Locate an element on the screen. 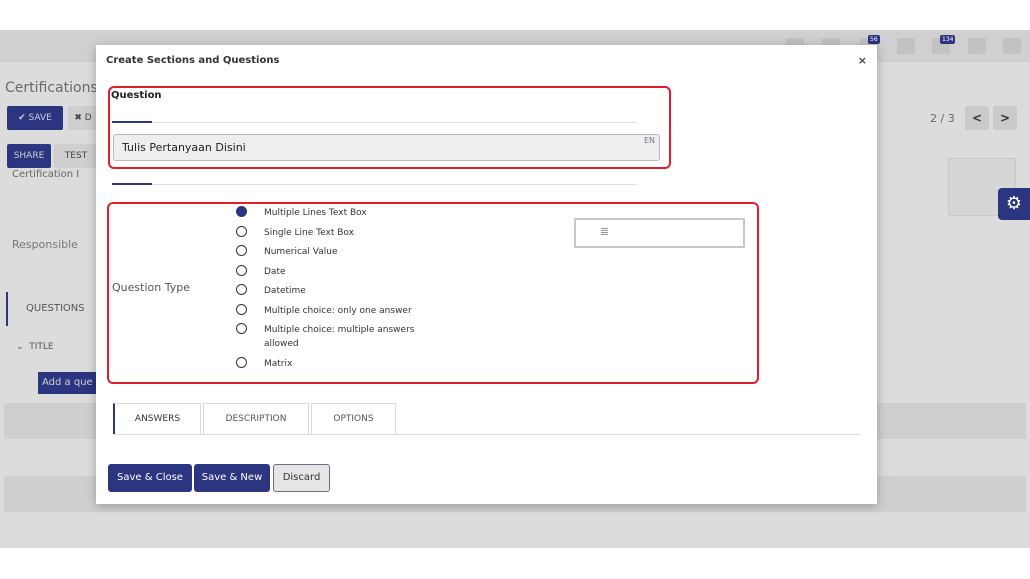 The height and width of the screenshot is (579, 1030). certification-name: Certification I is located at coordinates (46, 174).